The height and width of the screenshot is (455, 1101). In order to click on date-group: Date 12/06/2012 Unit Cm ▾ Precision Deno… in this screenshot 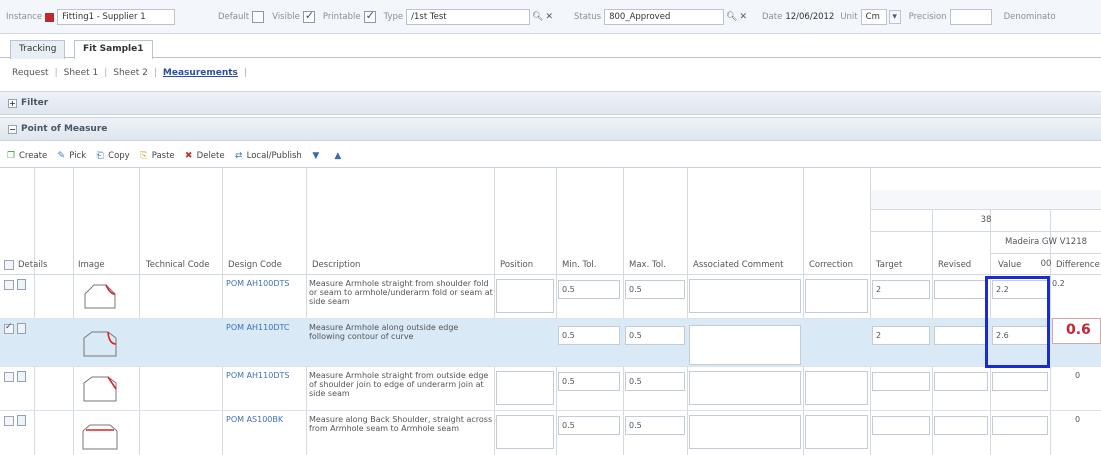, I will do `click(910, 17)`.